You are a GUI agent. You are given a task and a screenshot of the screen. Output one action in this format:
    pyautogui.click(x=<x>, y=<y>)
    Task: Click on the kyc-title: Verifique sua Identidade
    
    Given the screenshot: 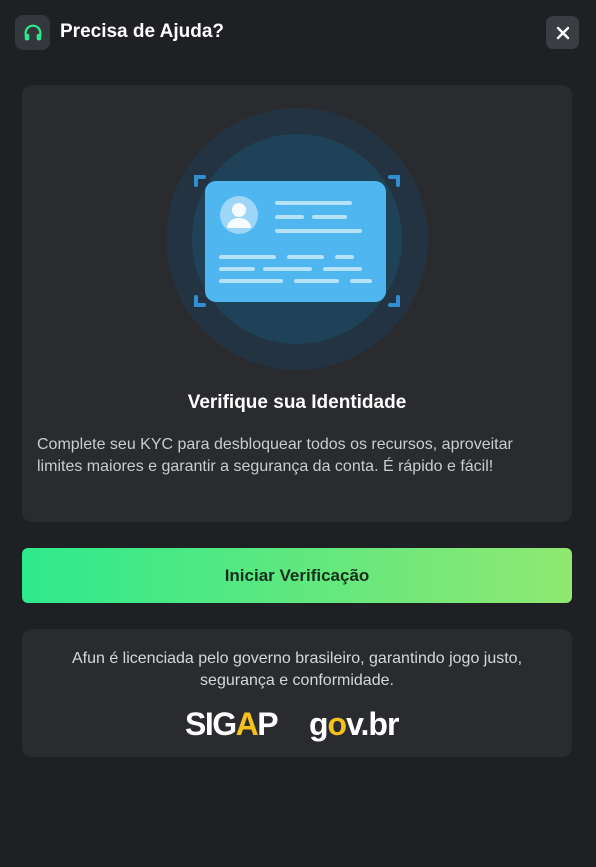 What is the action you would take?
    pyautogui.click(x=297, y=402)
    